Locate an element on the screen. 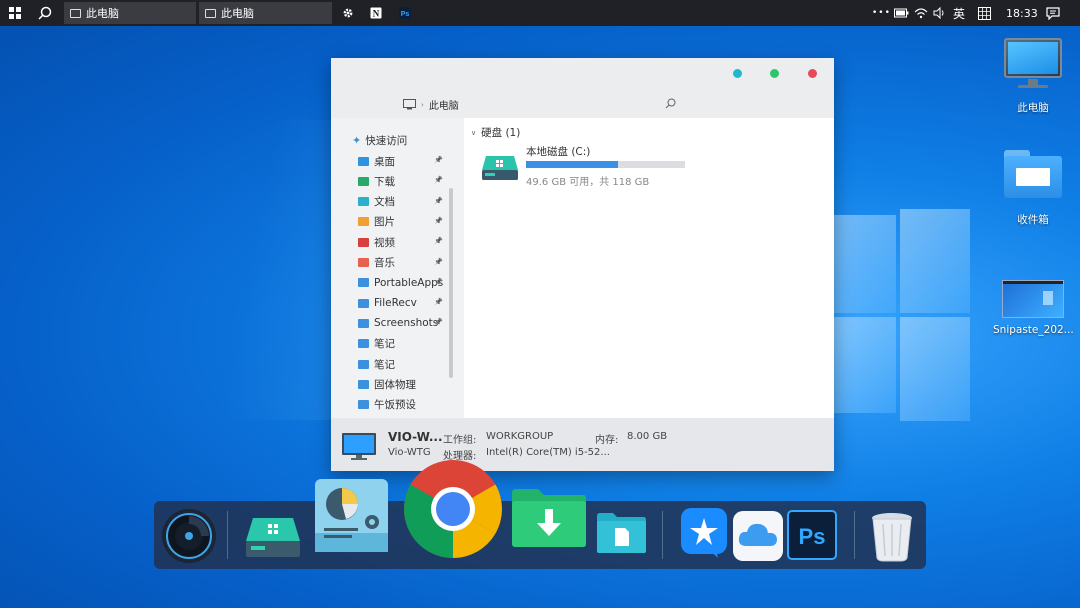 Image resolution: width=1080 pixels, height=608 pixels. wifi-icon is located at coordinates (921, 13).